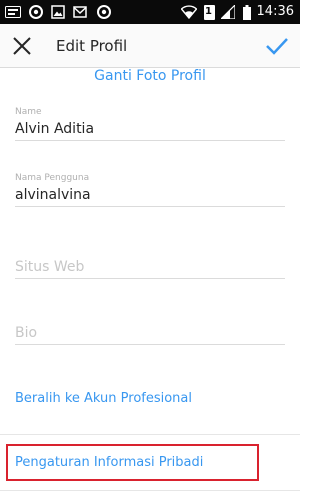 The height and width of the screenshot is (500, 320). I want to click on bio-field, so click(150, 333).